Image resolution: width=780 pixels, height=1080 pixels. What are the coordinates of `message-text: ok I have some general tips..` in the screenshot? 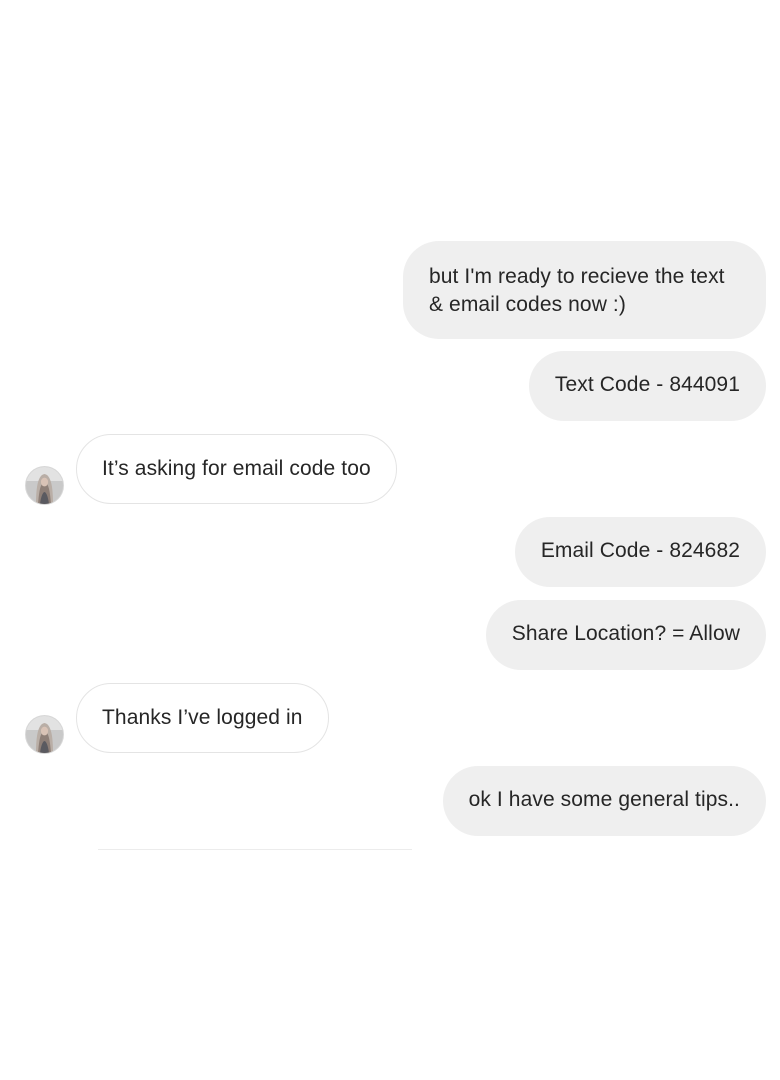 It's located at (604, 799).